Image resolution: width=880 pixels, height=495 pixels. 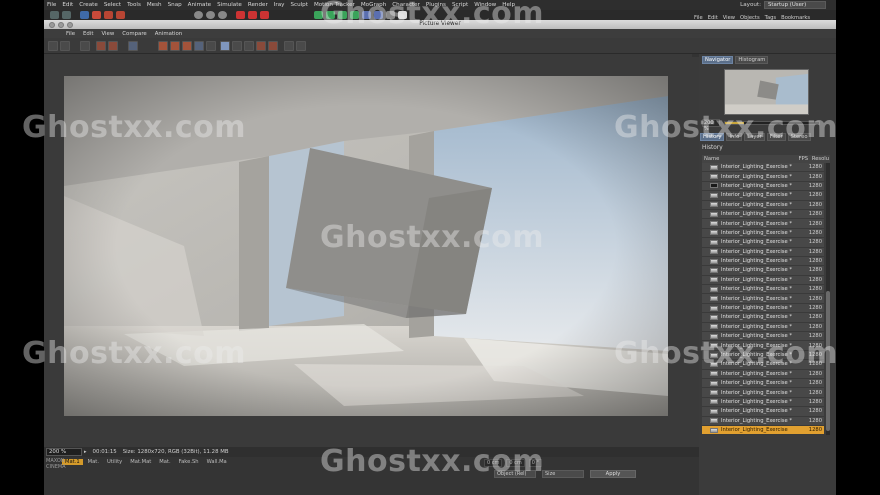 What do you see at coordinates (237, 46) in the screenshot?
I see `view-split-icon` at bounding box center [237, 46].